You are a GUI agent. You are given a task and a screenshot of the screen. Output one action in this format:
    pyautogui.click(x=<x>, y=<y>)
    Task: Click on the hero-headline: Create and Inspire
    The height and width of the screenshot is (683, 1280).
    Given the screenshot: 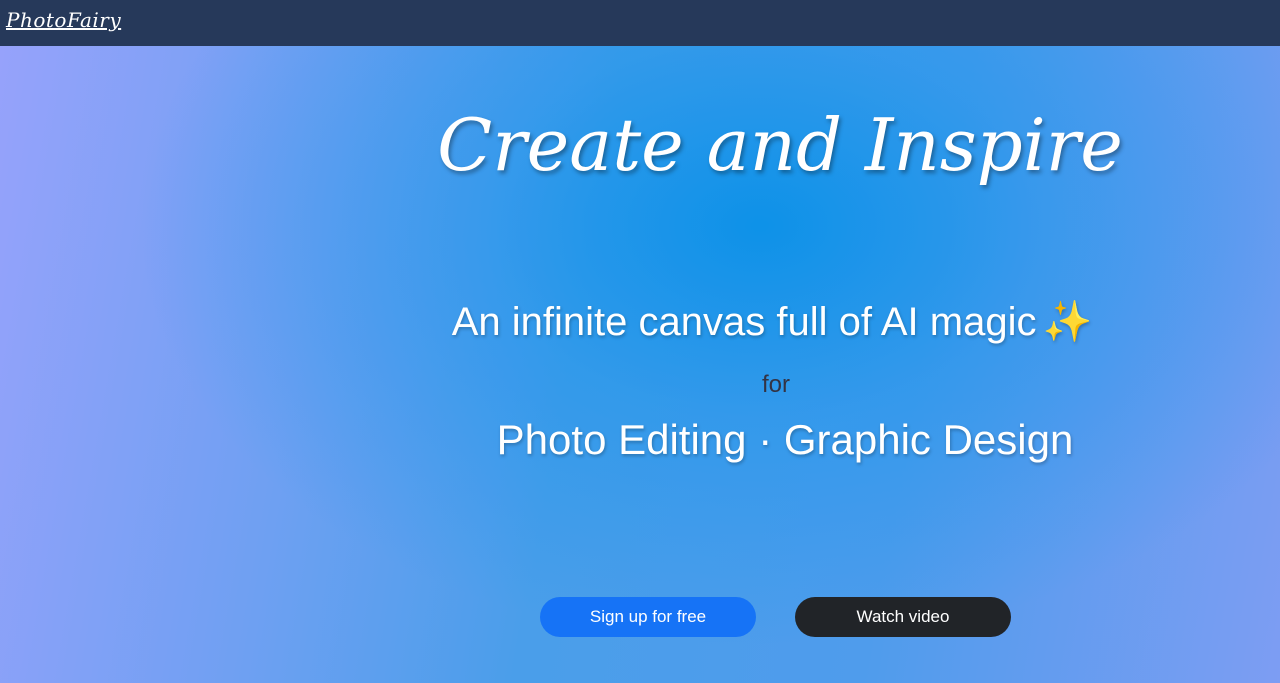 What is the action you would take?
    pyautogui.click(x=780, y=145)
    